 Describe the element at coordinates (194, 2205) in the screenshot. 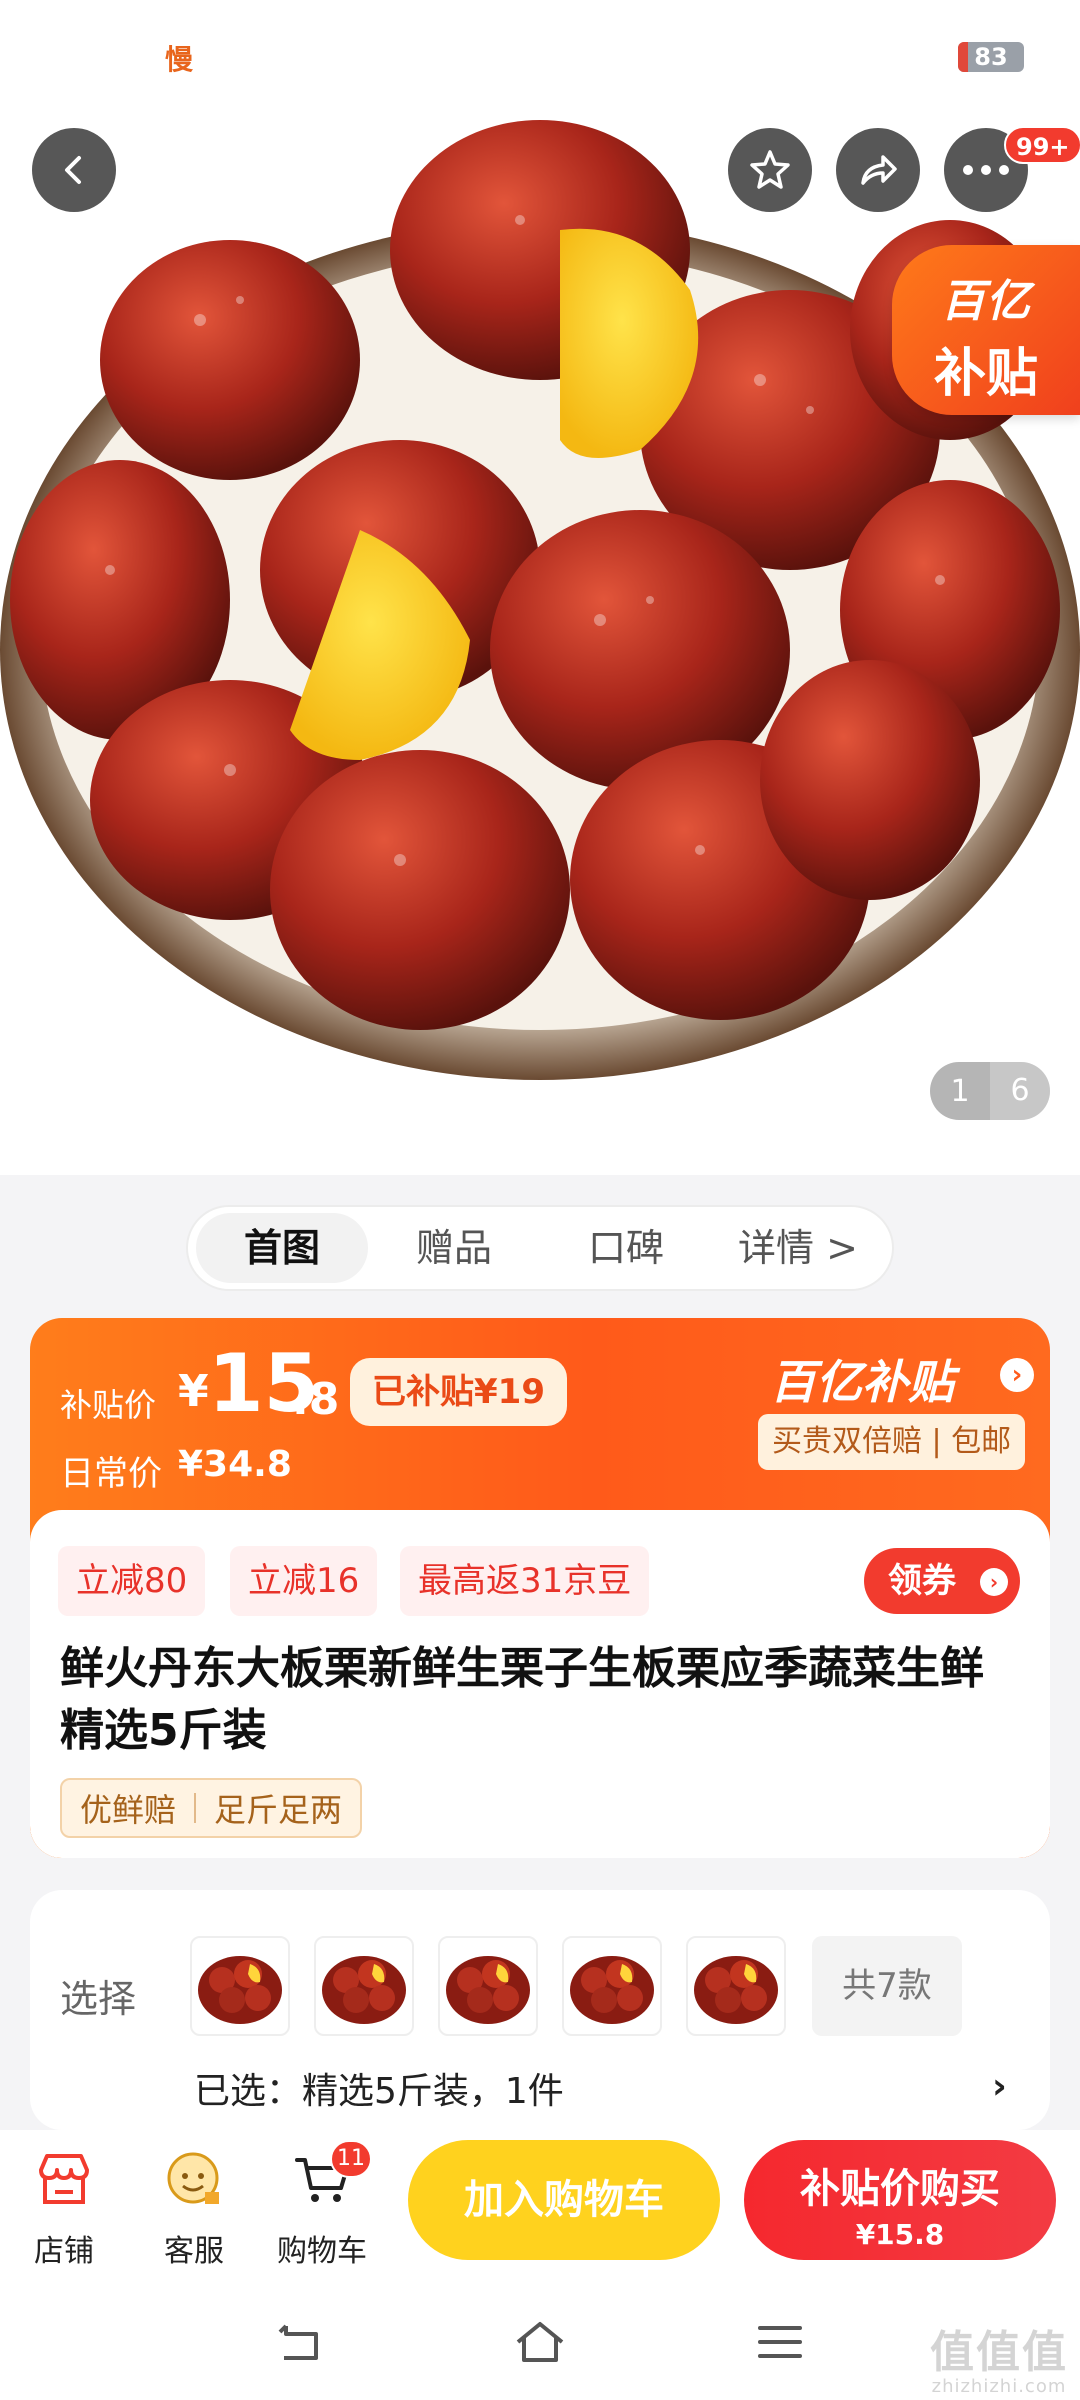

I see `customer-service-button: 客服` at that location.